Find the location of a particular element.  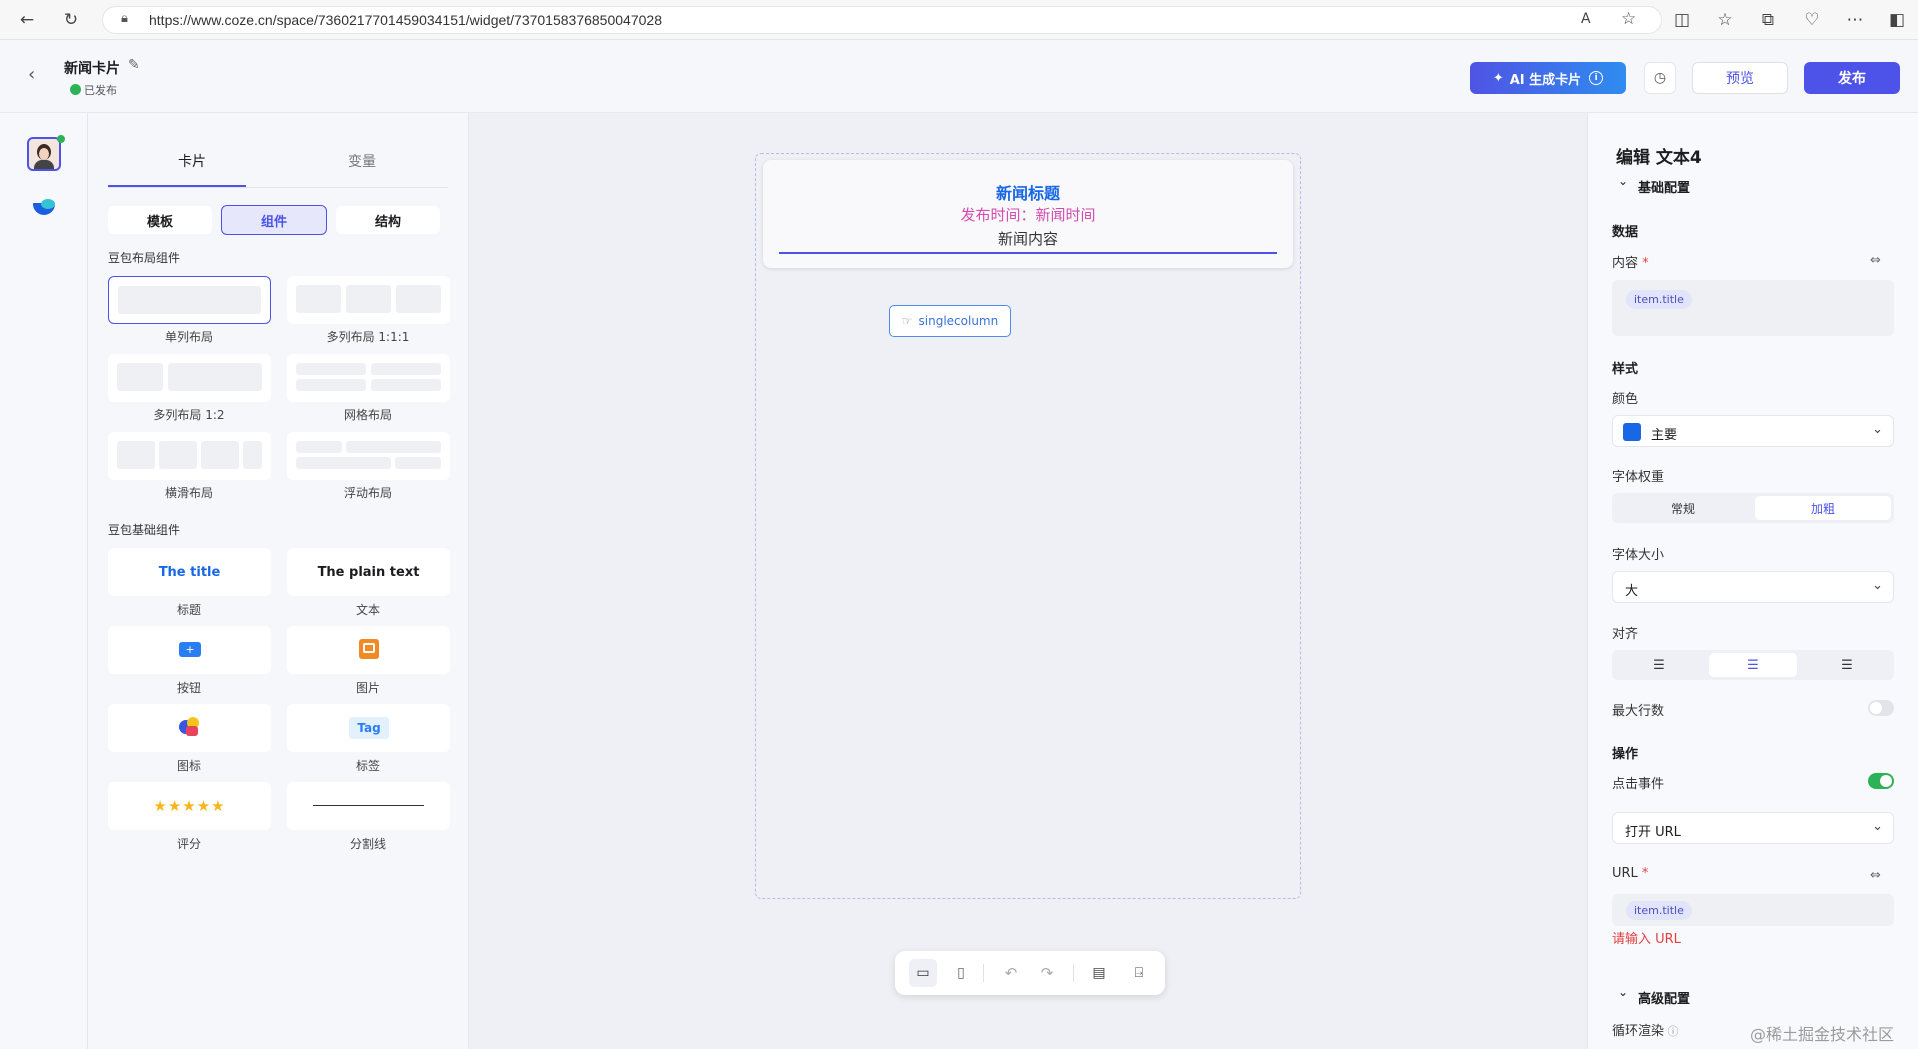

news-content-text: 新闻内容 is located at coordinates (1028, 238).